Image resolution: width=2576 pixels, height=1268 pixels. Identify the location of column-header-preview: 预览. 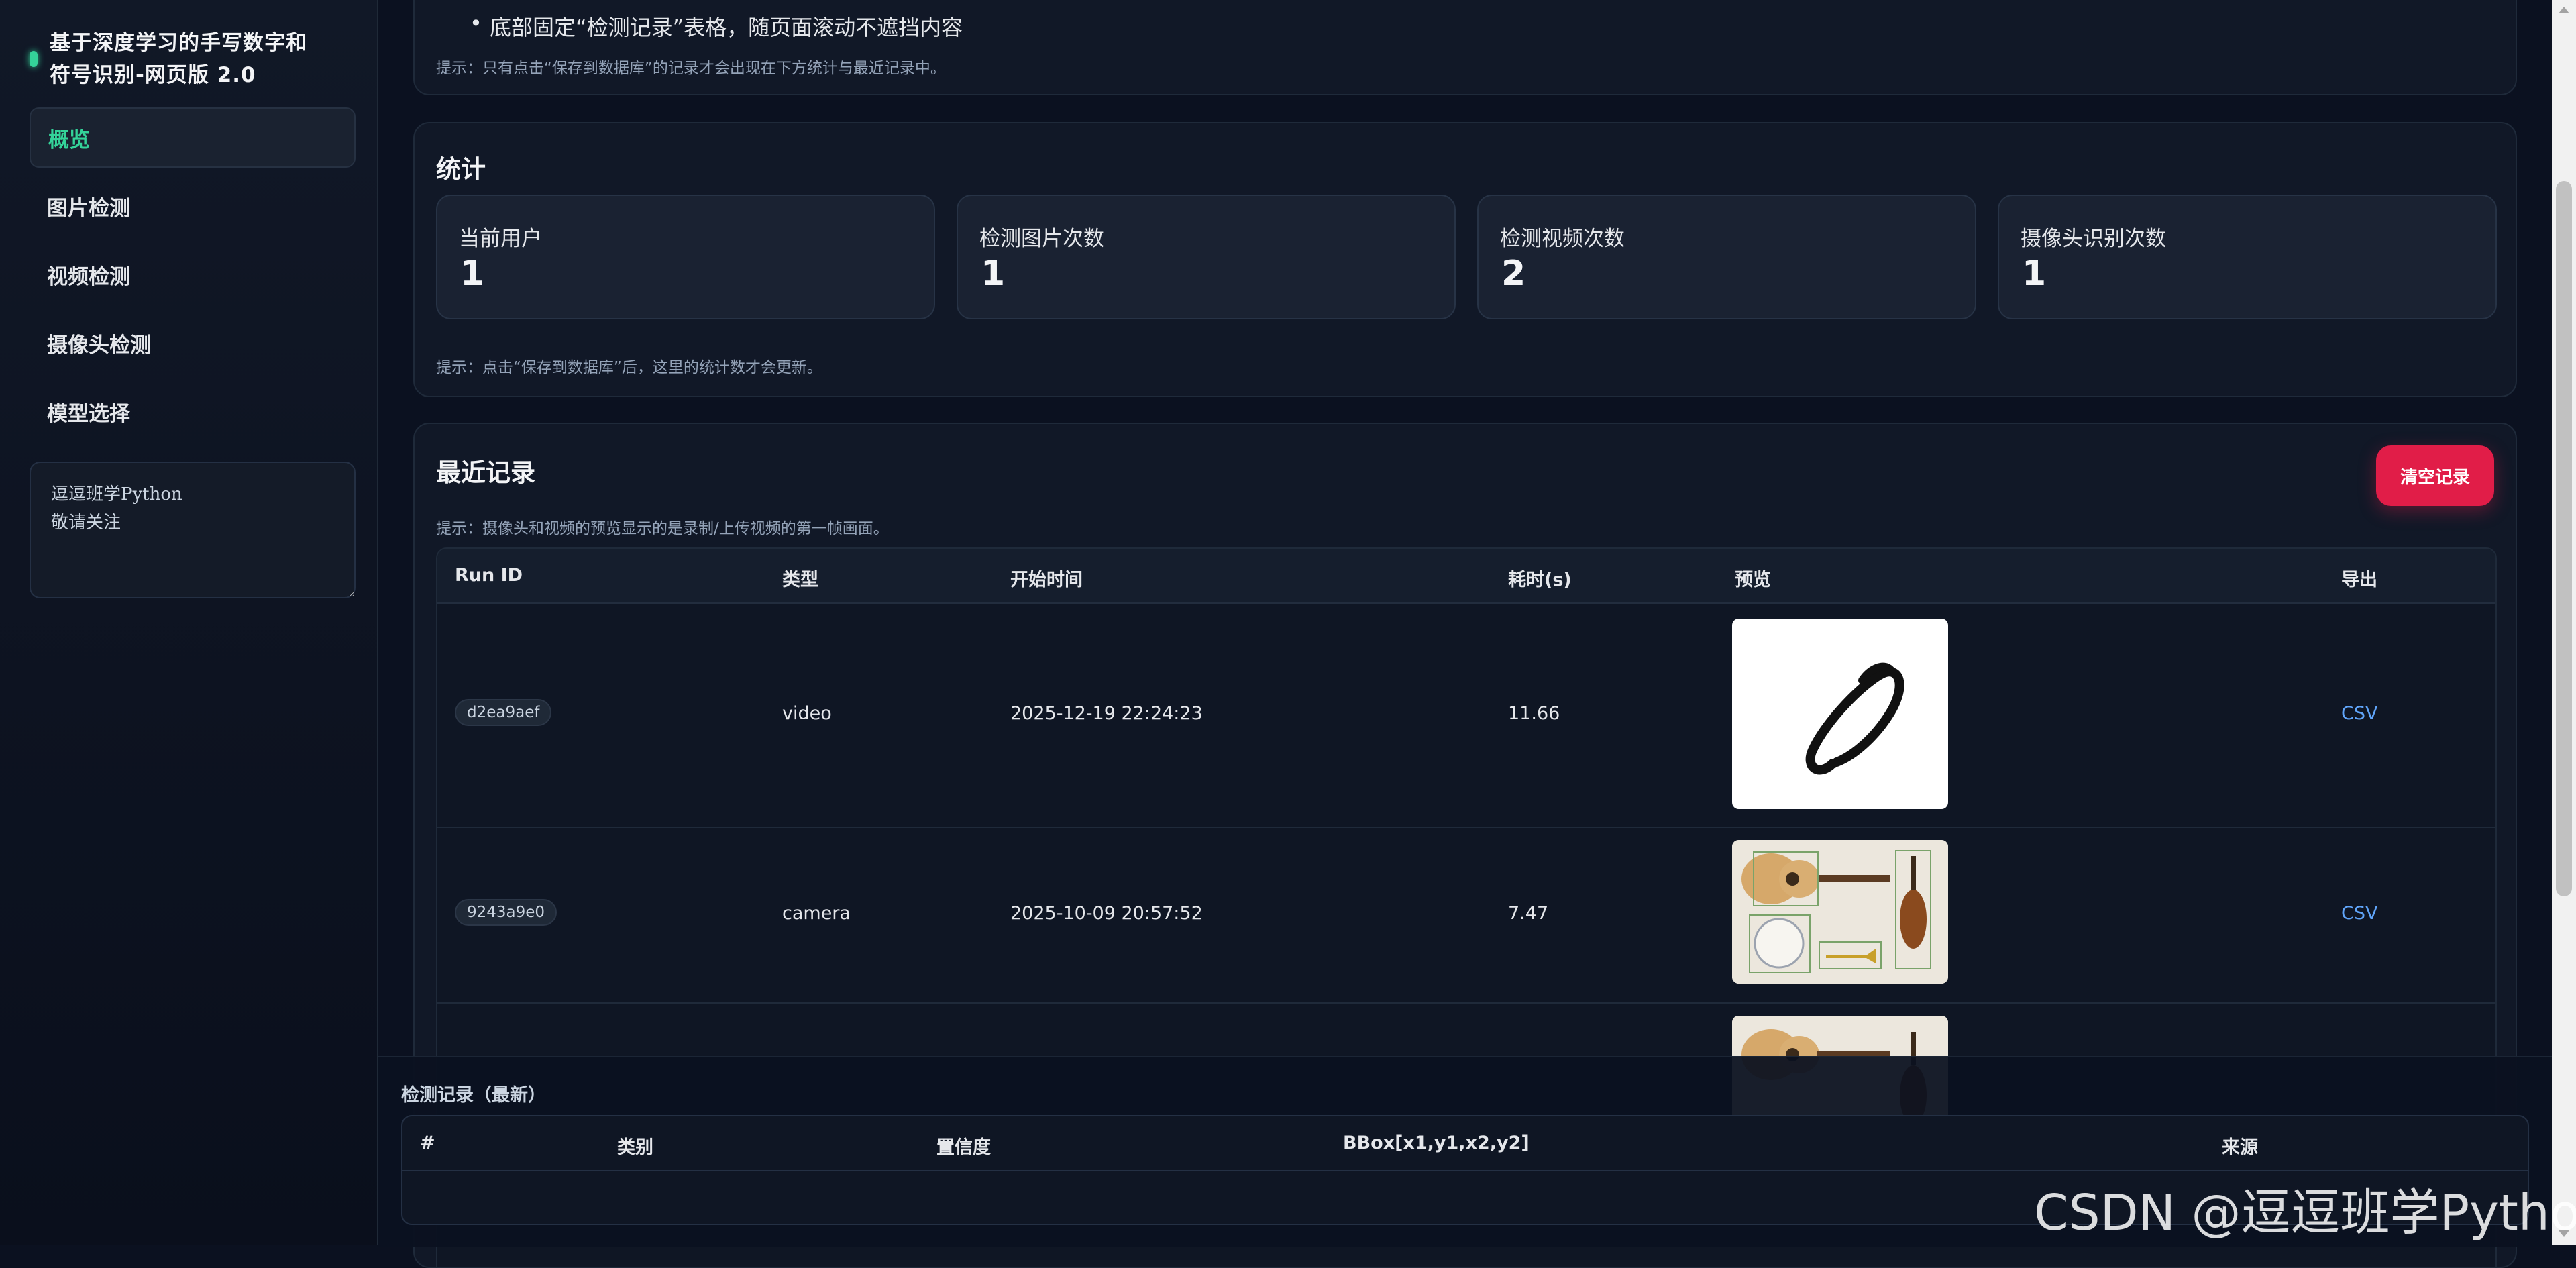
(1753, 580).